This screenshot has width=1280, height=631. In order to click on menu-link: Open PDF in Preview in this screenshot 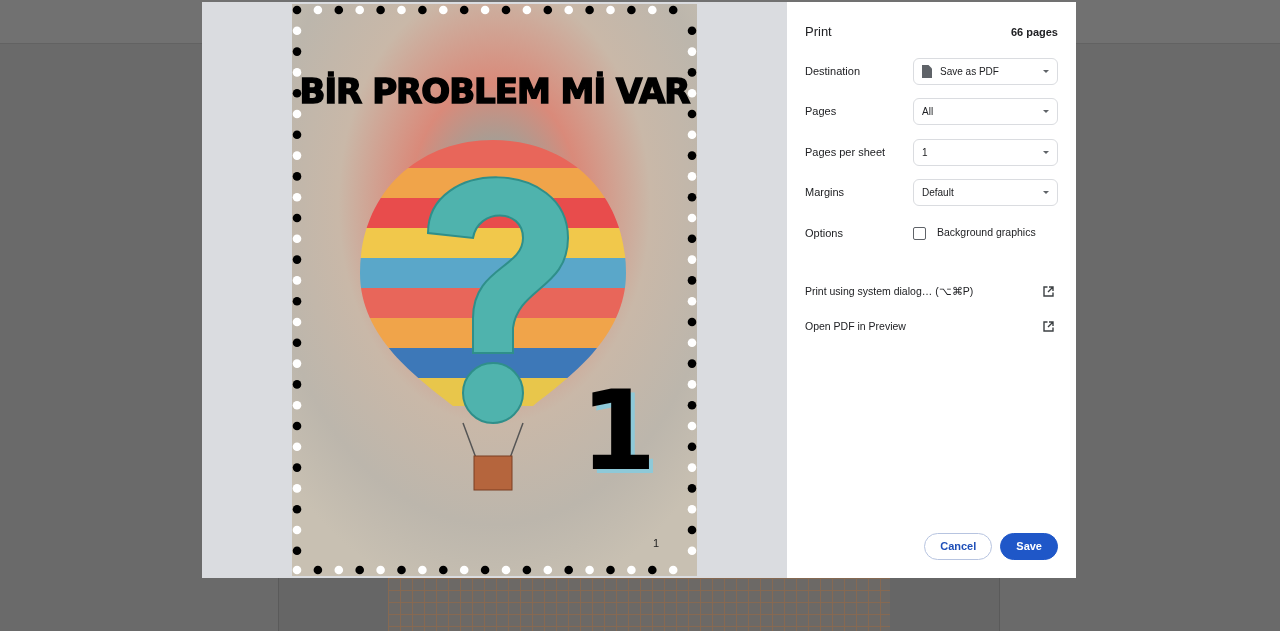, I will do `click(855, 326)`.